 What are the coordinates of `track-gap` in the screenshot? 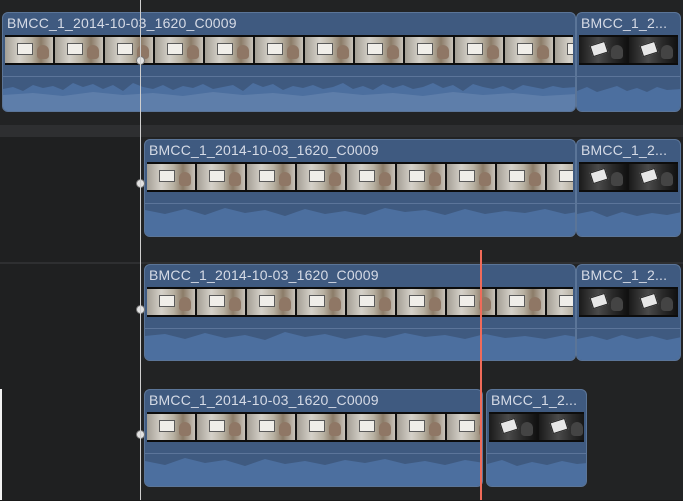 It's located at (341, 131).